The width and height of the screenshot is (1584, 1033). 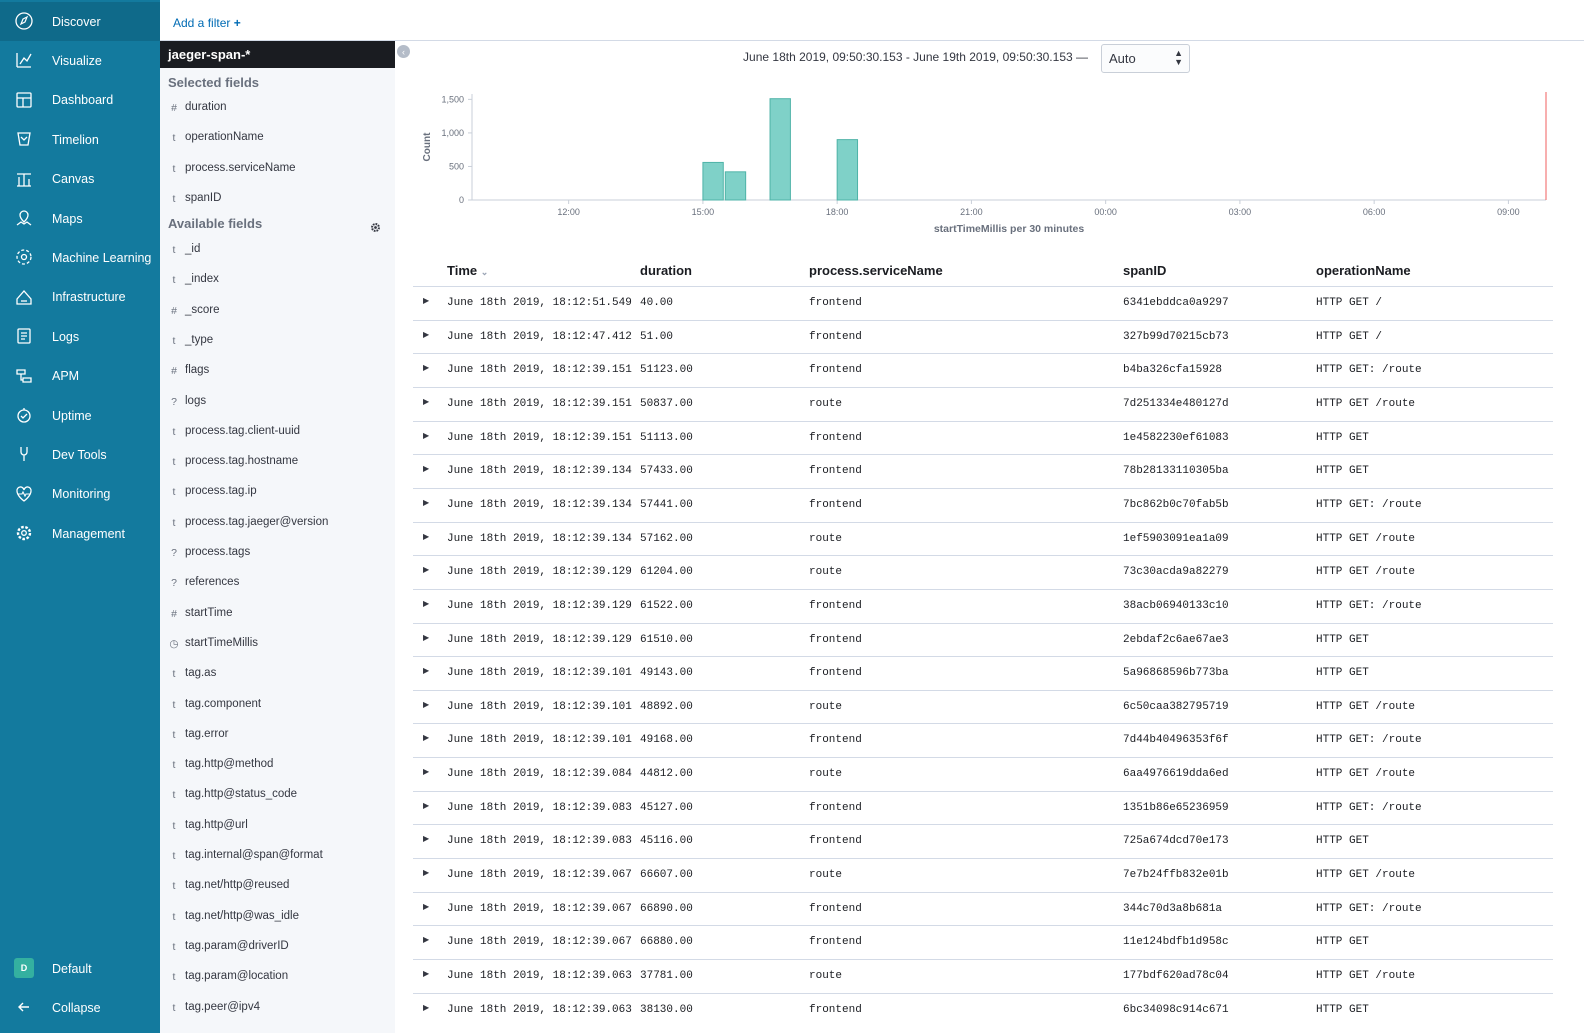 I want to click on field-item: ? references, so click(x=277, y=584).